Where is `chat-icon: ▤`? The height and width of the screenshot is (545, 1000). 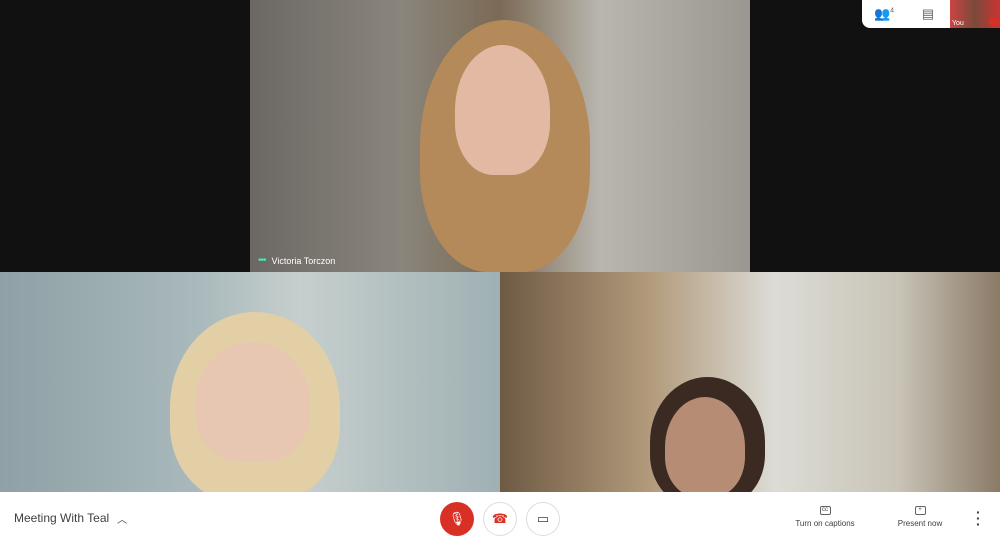
chat-icon: ▤ is located at coordinates (928, 13).